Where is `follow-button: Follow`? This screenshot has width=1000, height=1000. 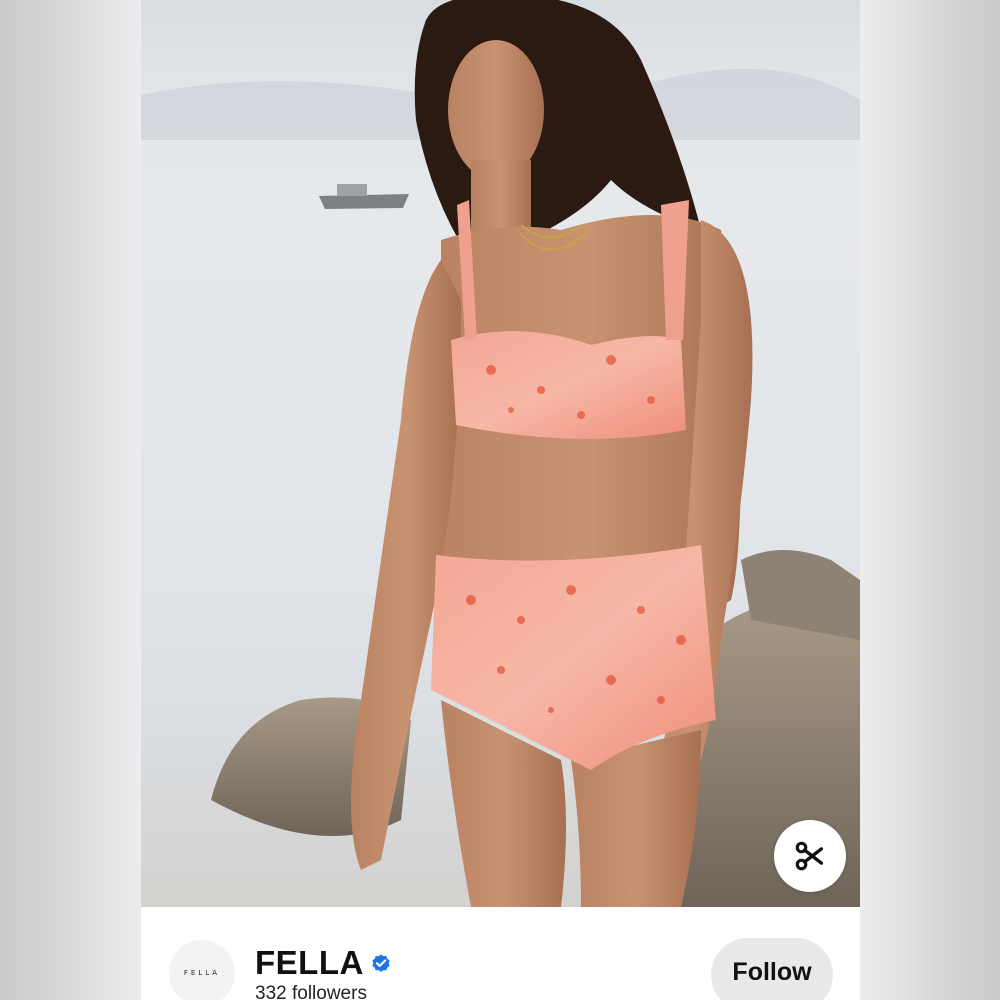
follow-button: Follow is located at coordinates (772, 969).